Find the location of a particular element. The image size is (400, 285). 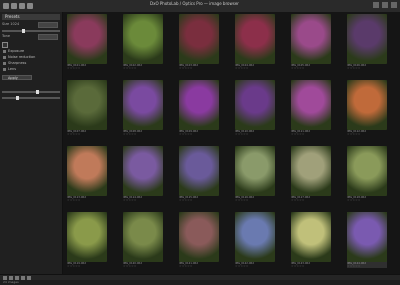

thumbnail: IMG_0103.CR2 ☆☆☆☆☆ is located at coordinates (199, 42).